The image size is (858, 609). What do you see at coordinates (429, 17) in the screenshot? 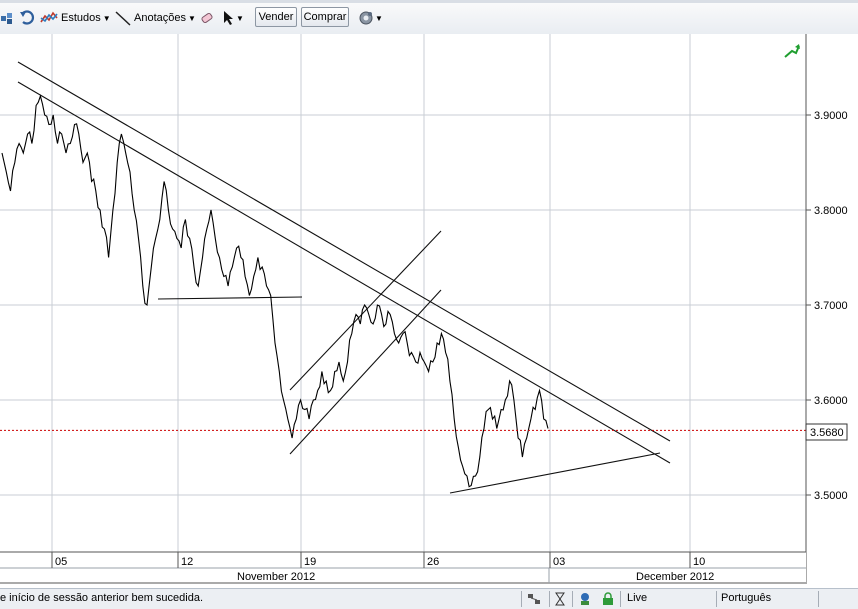
I see `chart-toolbar: Estudos ▼ Anotações ▼ ▼ Vender Comprar ▼` at bounding box center [429, 17].